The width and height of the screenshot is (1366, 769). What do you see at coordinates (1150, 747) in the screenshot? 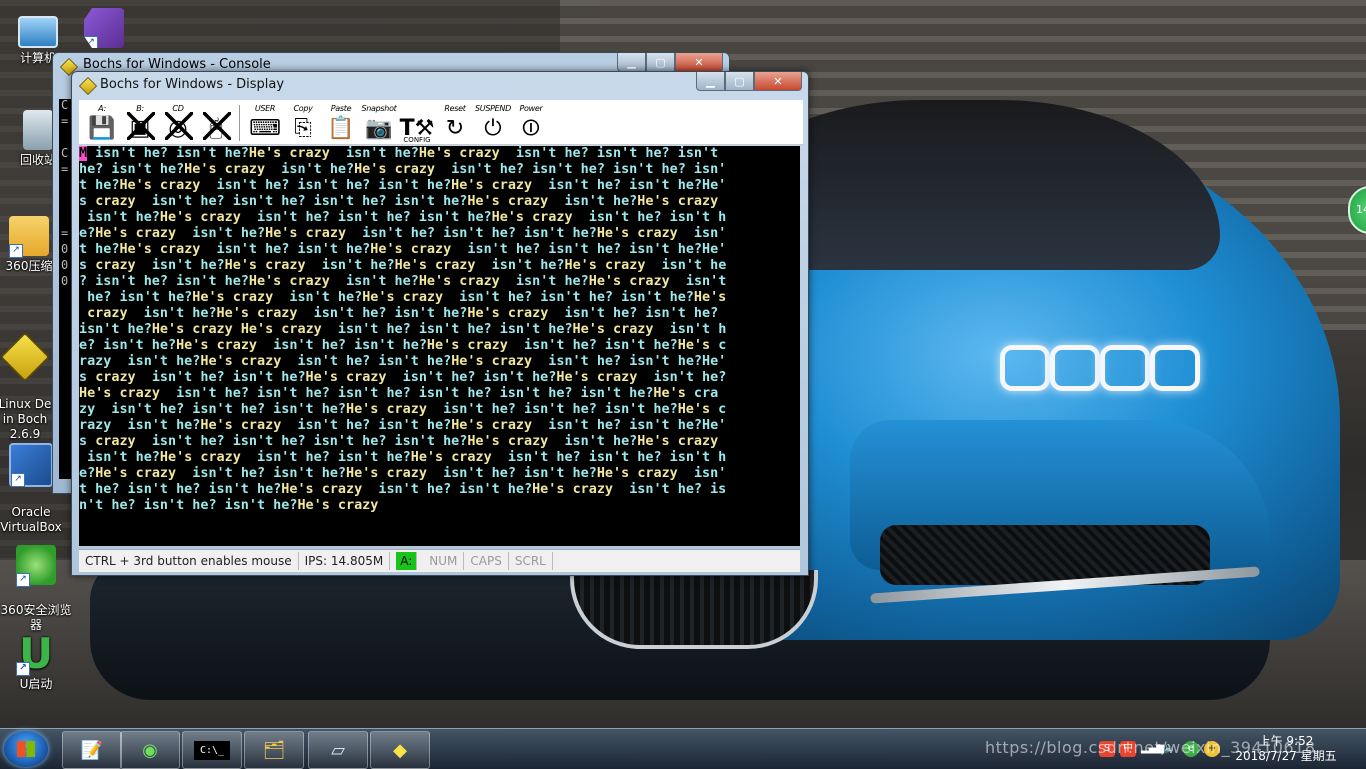
I see `csdn-watermark: https://blog.csdn.net/weixin_39410618` at bounding box center [1150, 747].